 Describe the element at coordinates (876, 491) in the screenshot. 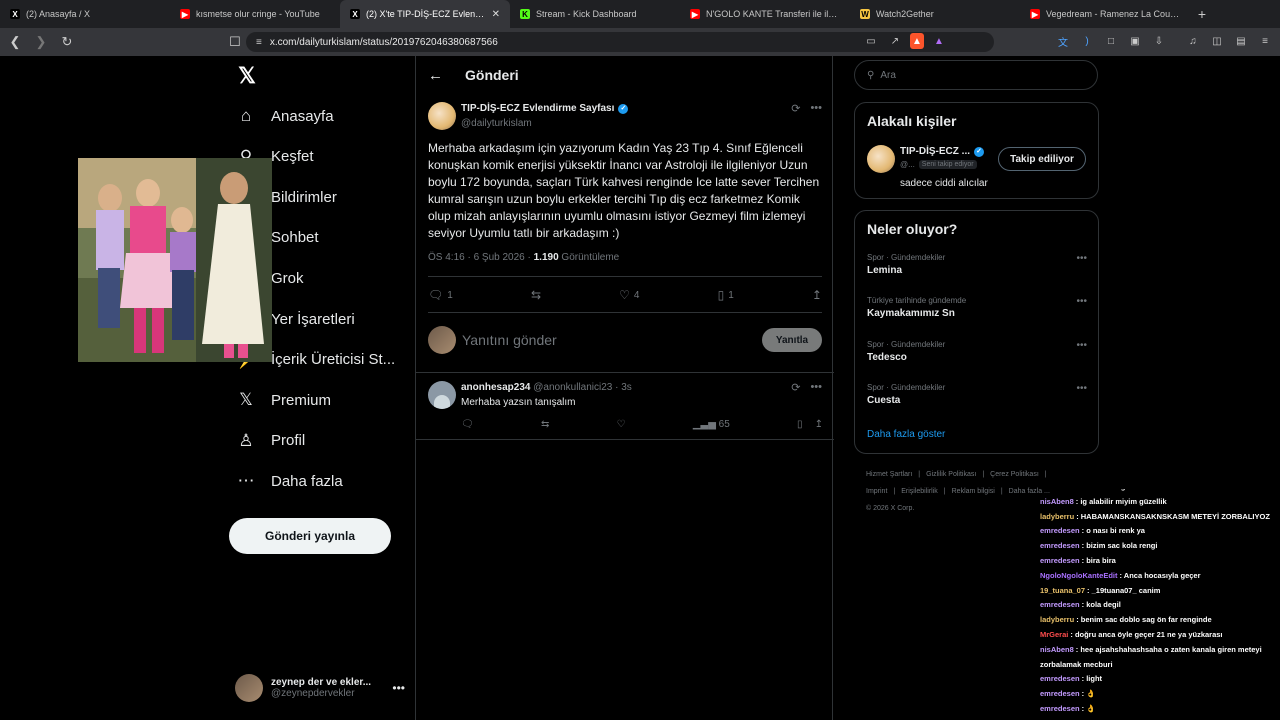

I see `footer-link: Imprint` at that location.